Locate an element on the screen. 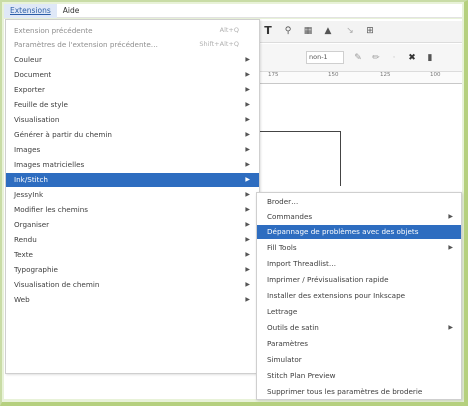 This screenshot has height=406, width=468. menu-item-label: Typographie is located at coordinates (36, 269).